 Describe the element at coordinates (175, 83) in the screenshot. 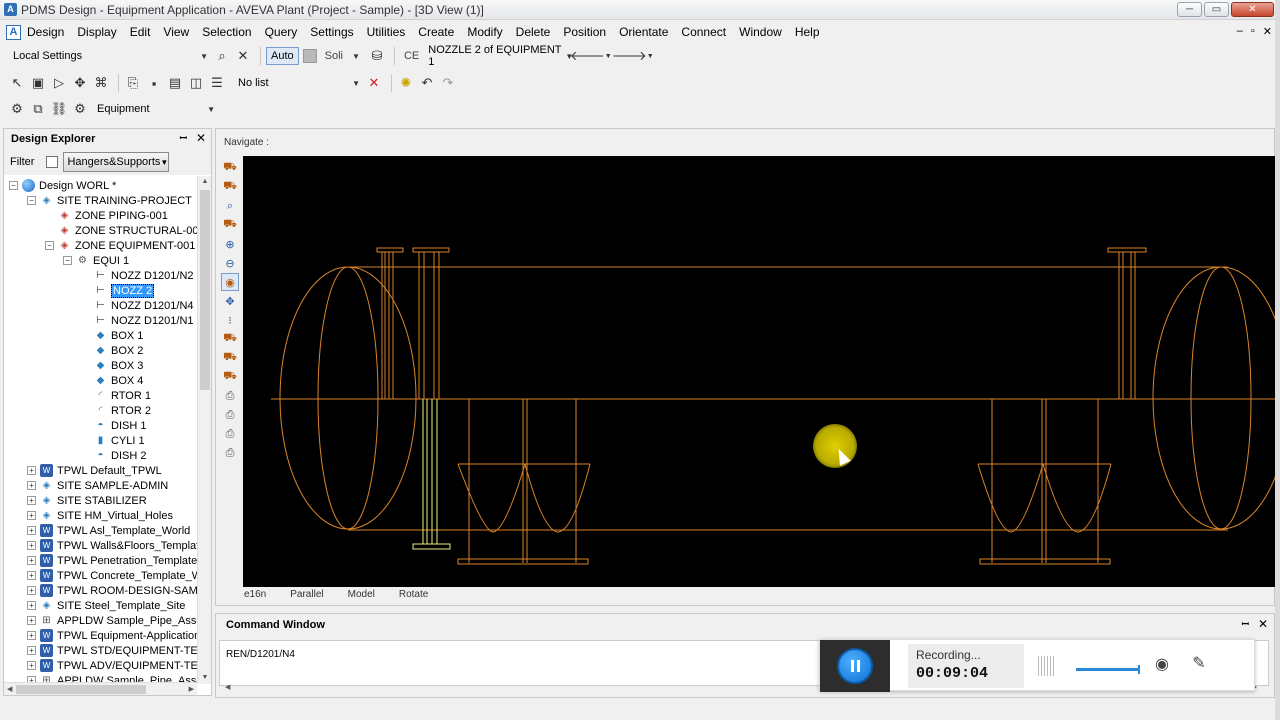

I see `save-all-icon: ▤` at that location.